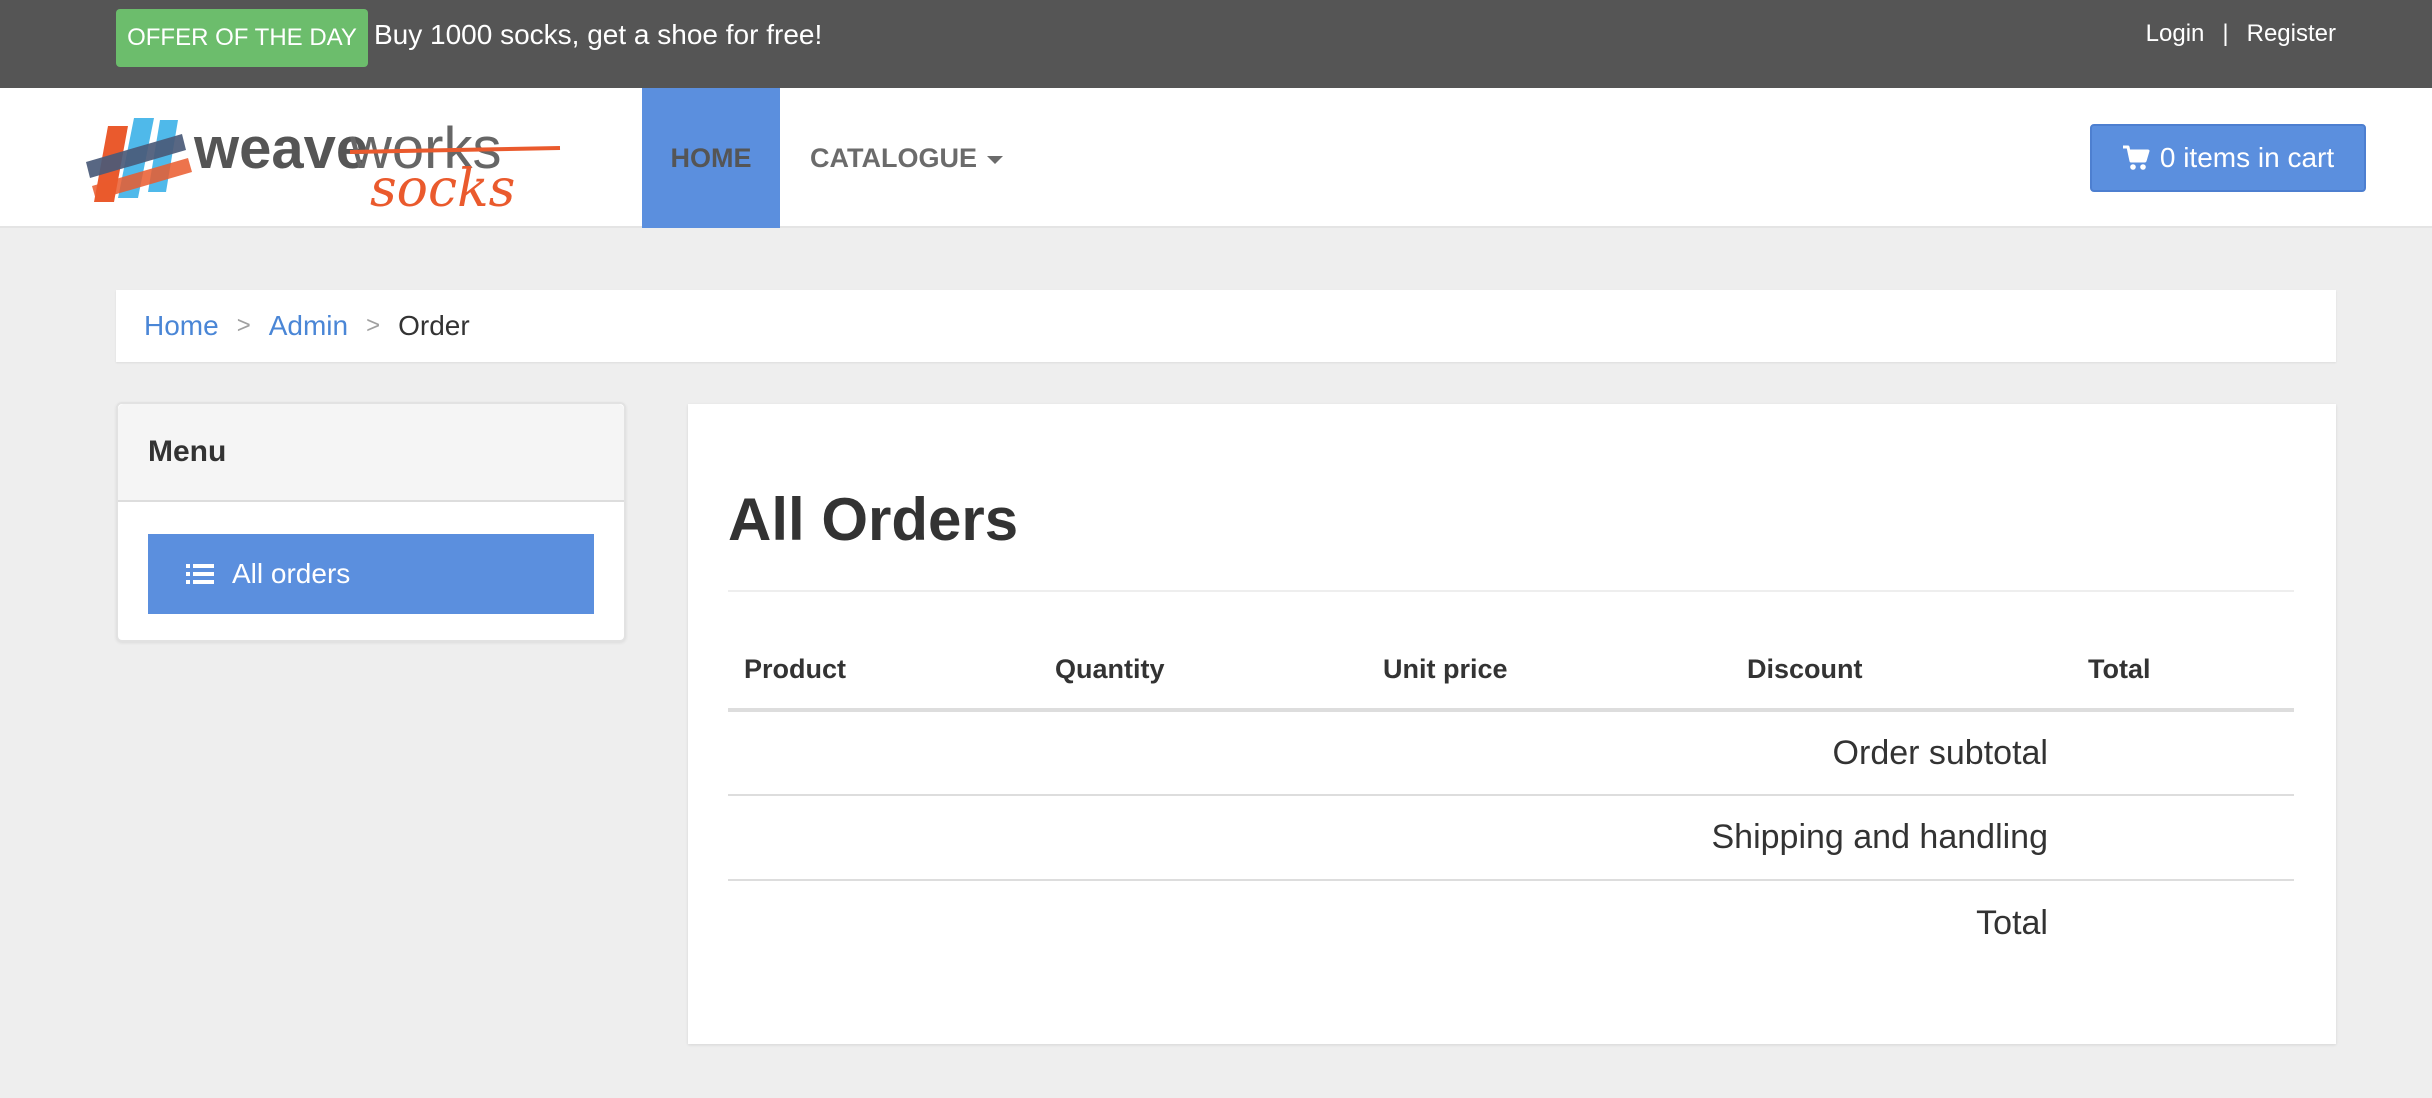 Image resolution: width=2432 pixels, height=1098 pixels. What do you see at coordinates (994, 160) in the screenshot?
I see `chevron-down-icon` at bounding box center [994, 160].